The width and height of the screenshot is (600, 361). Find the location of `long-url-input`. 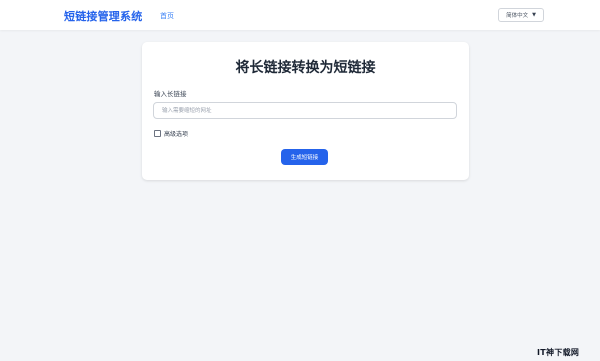

long-url-input is located at coordinates (305, 110).